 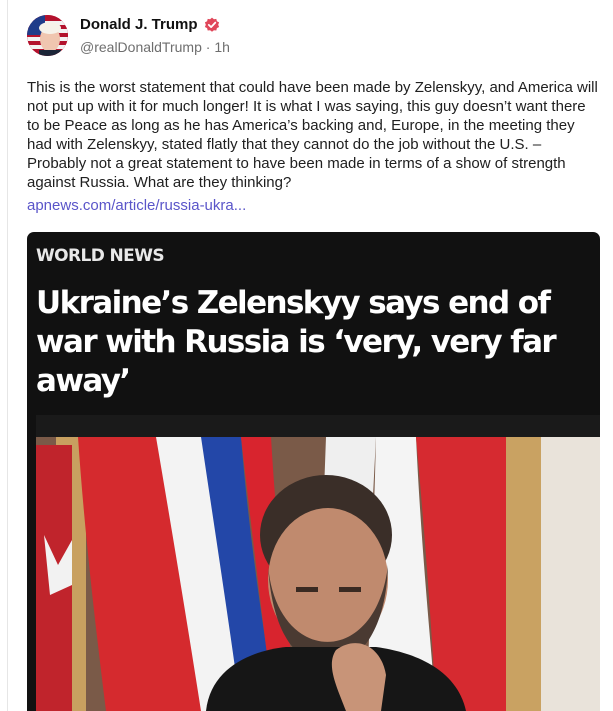 I want to click on post-timestamp: 1h, so click(x=222, y=47).